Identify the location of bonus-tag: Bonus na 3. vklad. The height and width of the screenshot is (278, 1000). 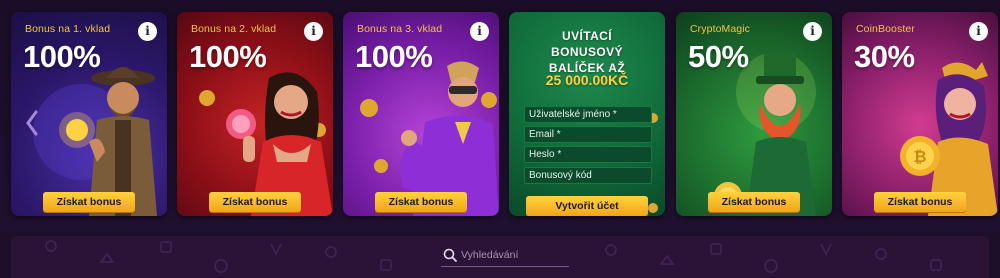
(400, 29).